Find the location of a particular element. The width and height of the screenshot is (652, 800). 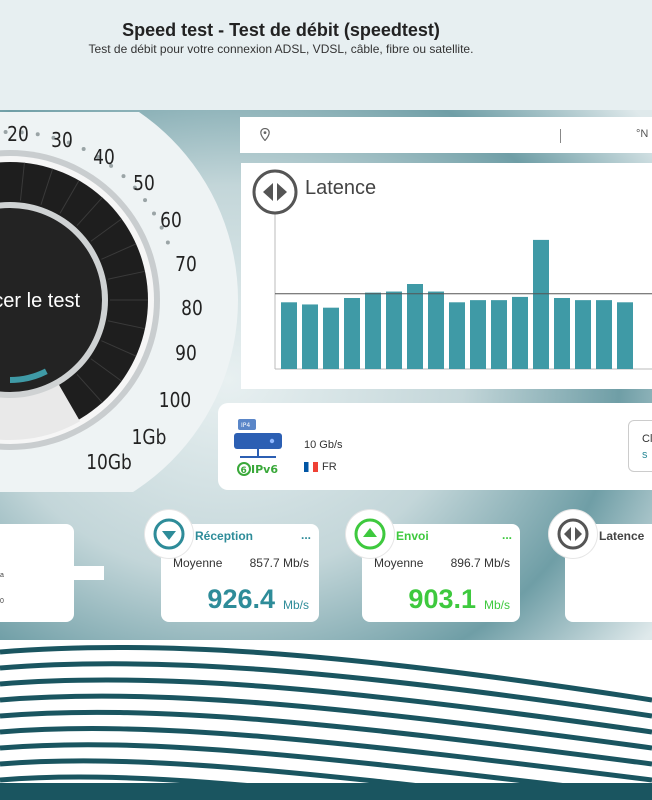

left-card-text-1: a is located at coordinates (2, 575).